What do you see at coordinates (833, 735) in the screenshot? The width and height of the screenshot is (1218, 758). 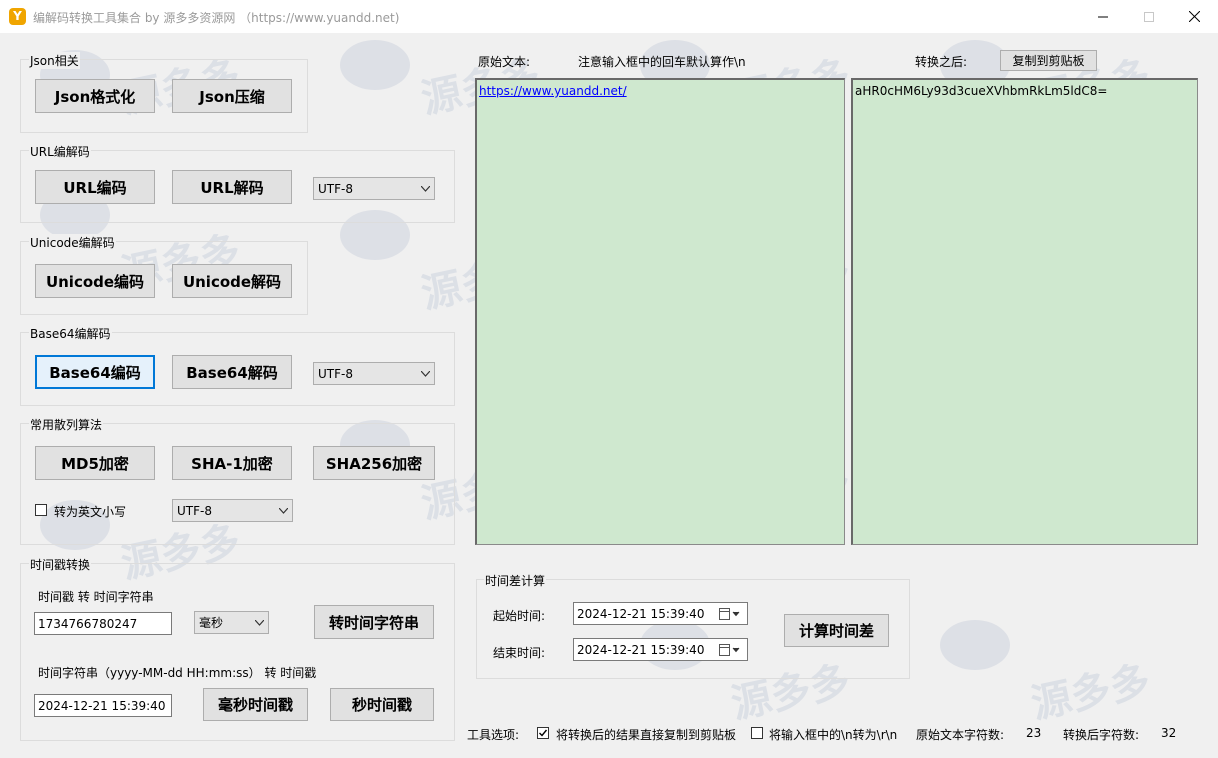 I see `convert-newline-label: 将输入框中的\n转为\r\n` at bounding box center [833, 735].